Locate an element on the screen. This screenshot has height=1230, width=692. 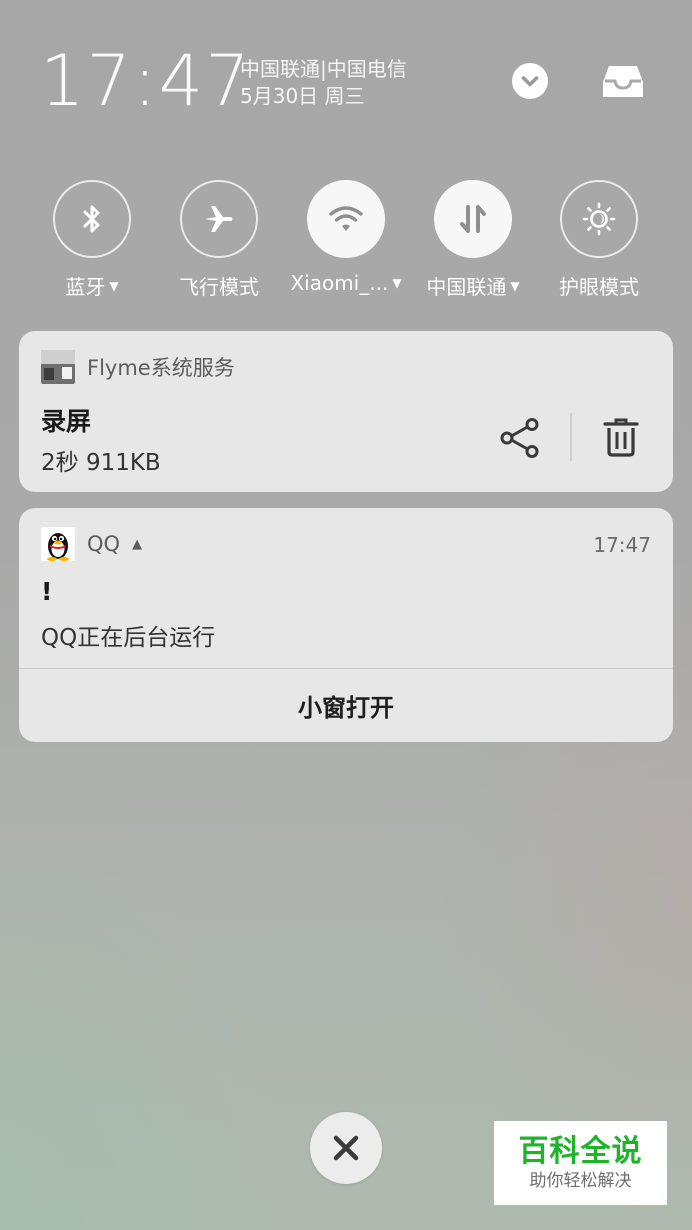
toggle-mobile-data: 中国联通 ▼ is located at coordinates (473, 240).